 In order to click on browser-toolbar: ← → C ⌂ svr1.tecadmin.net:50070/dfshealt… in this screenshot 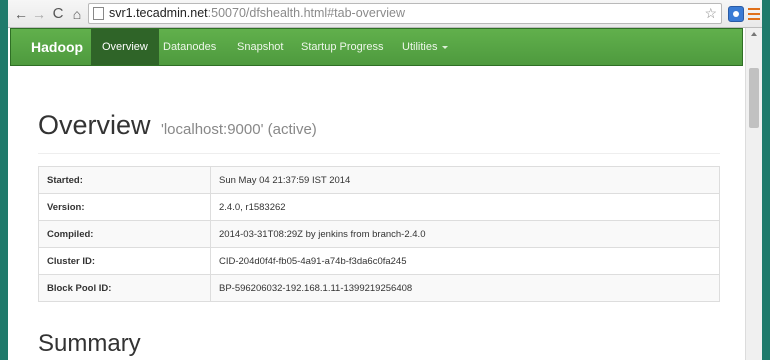, I will do `click(385, 14)`.